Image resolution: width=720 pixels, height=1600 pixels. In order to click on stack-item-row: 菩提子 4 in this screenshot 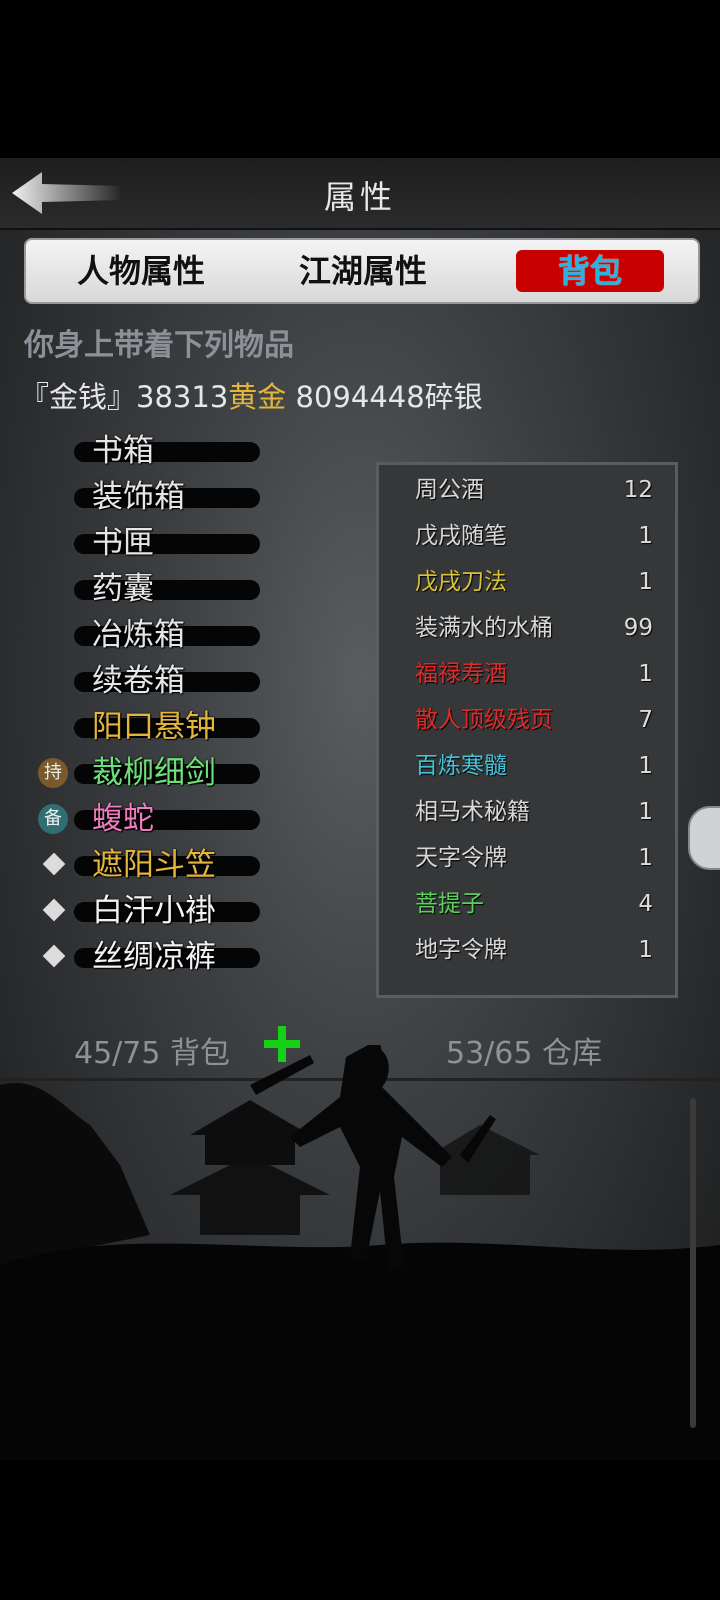, I will do `click(527, 904)`.